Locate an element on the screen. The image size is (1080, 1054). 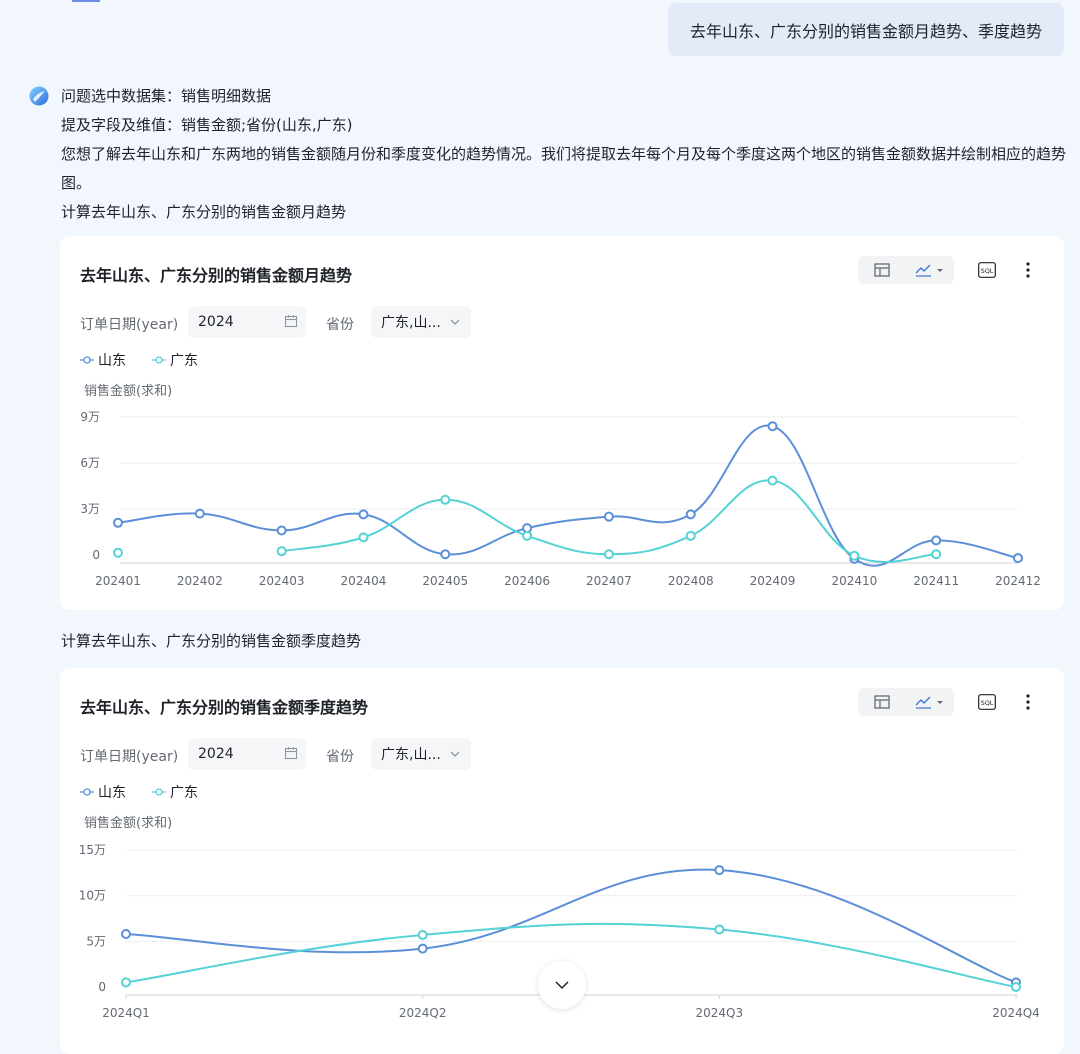
card-title: 去年山东、广东分别的销售金额季度趋势 is located at coordinates (224, 707).